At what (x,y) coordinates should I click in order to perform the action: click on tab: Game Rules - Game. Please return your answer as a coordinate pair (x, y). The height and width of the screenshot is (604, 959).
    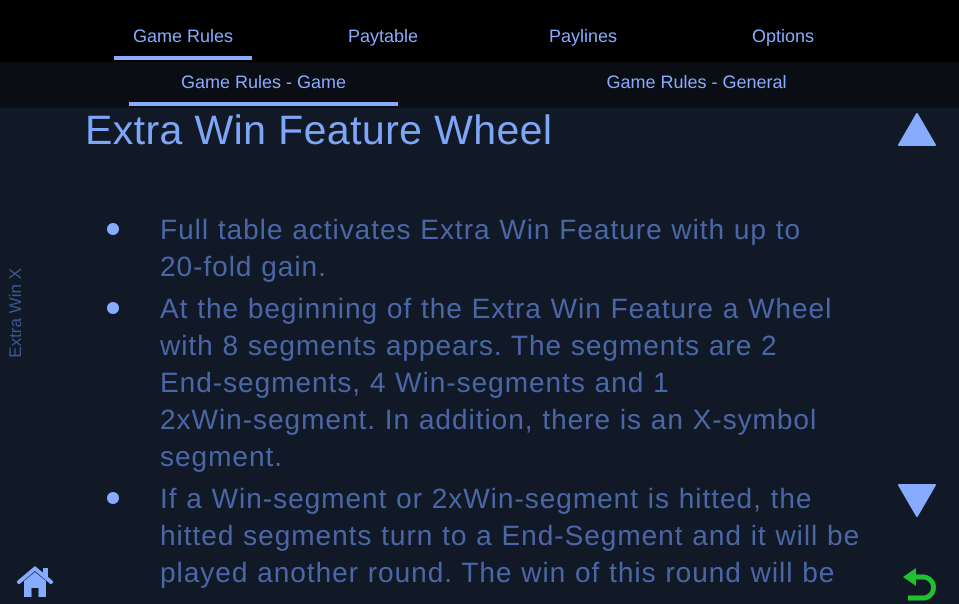
    Looking at the image, I should click on (263, 88).